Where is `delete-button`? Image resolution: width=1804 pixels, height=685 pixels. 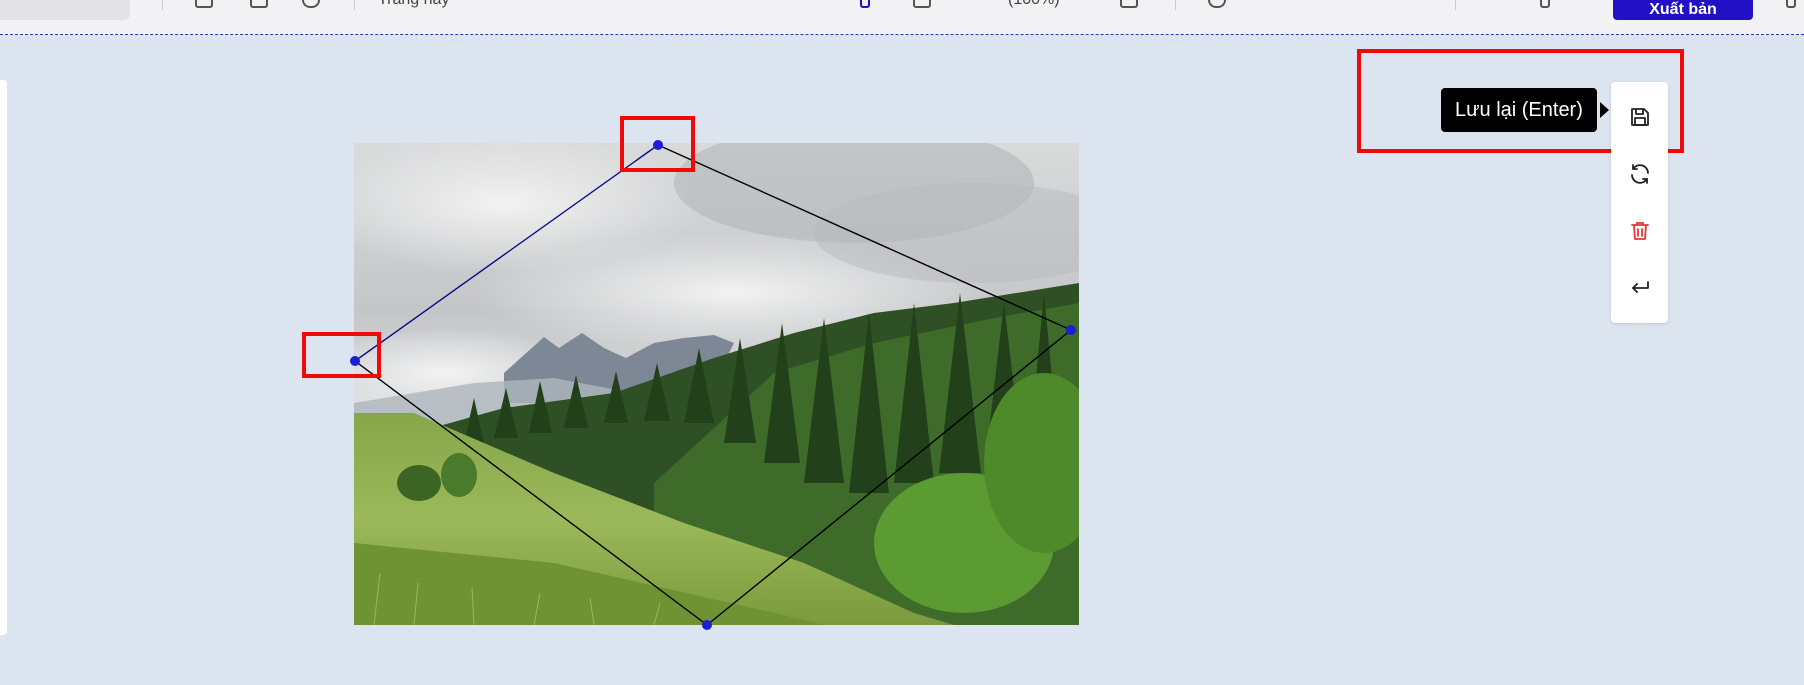 delete-button is located at coordinates (1639, 230).